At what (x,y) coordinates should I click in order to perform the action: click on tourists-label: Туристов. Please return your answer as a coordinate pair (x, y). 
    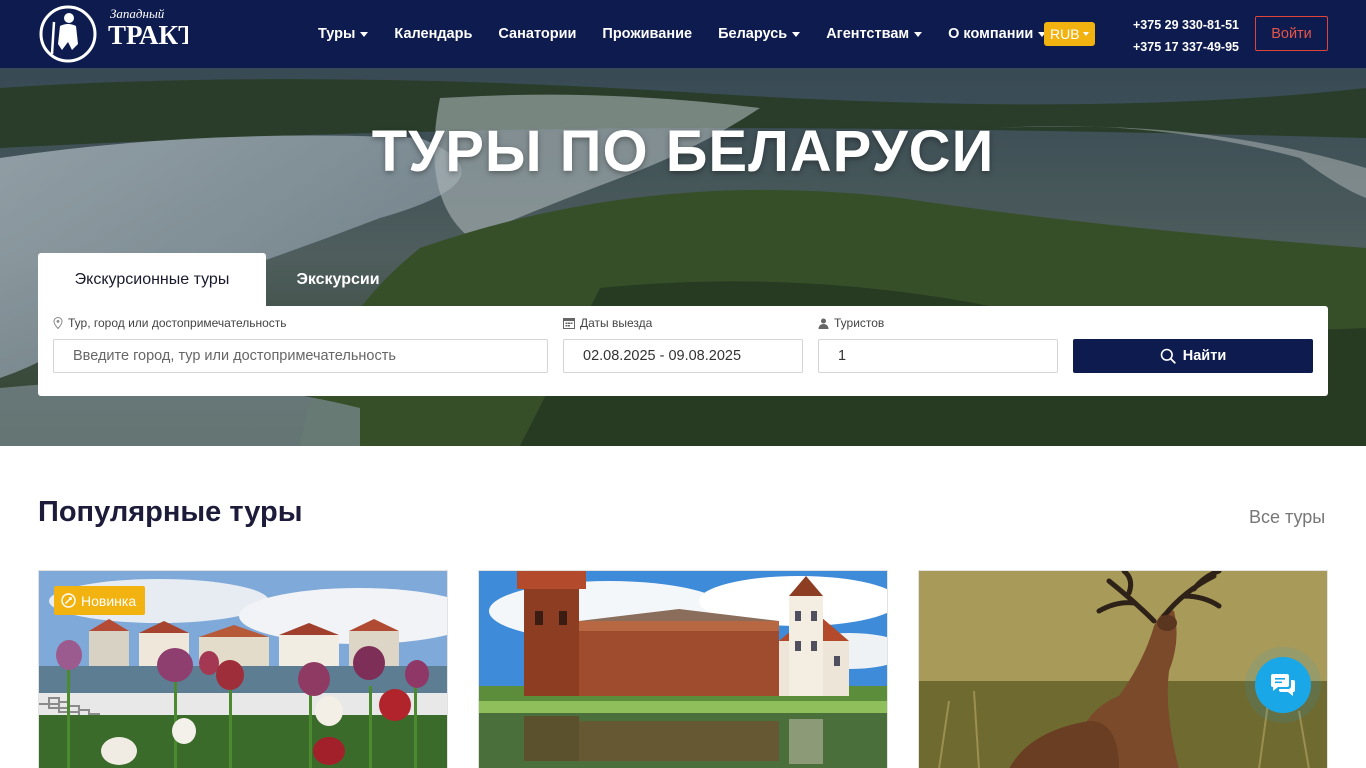
    Looking at the image, I should click on (851, 323).